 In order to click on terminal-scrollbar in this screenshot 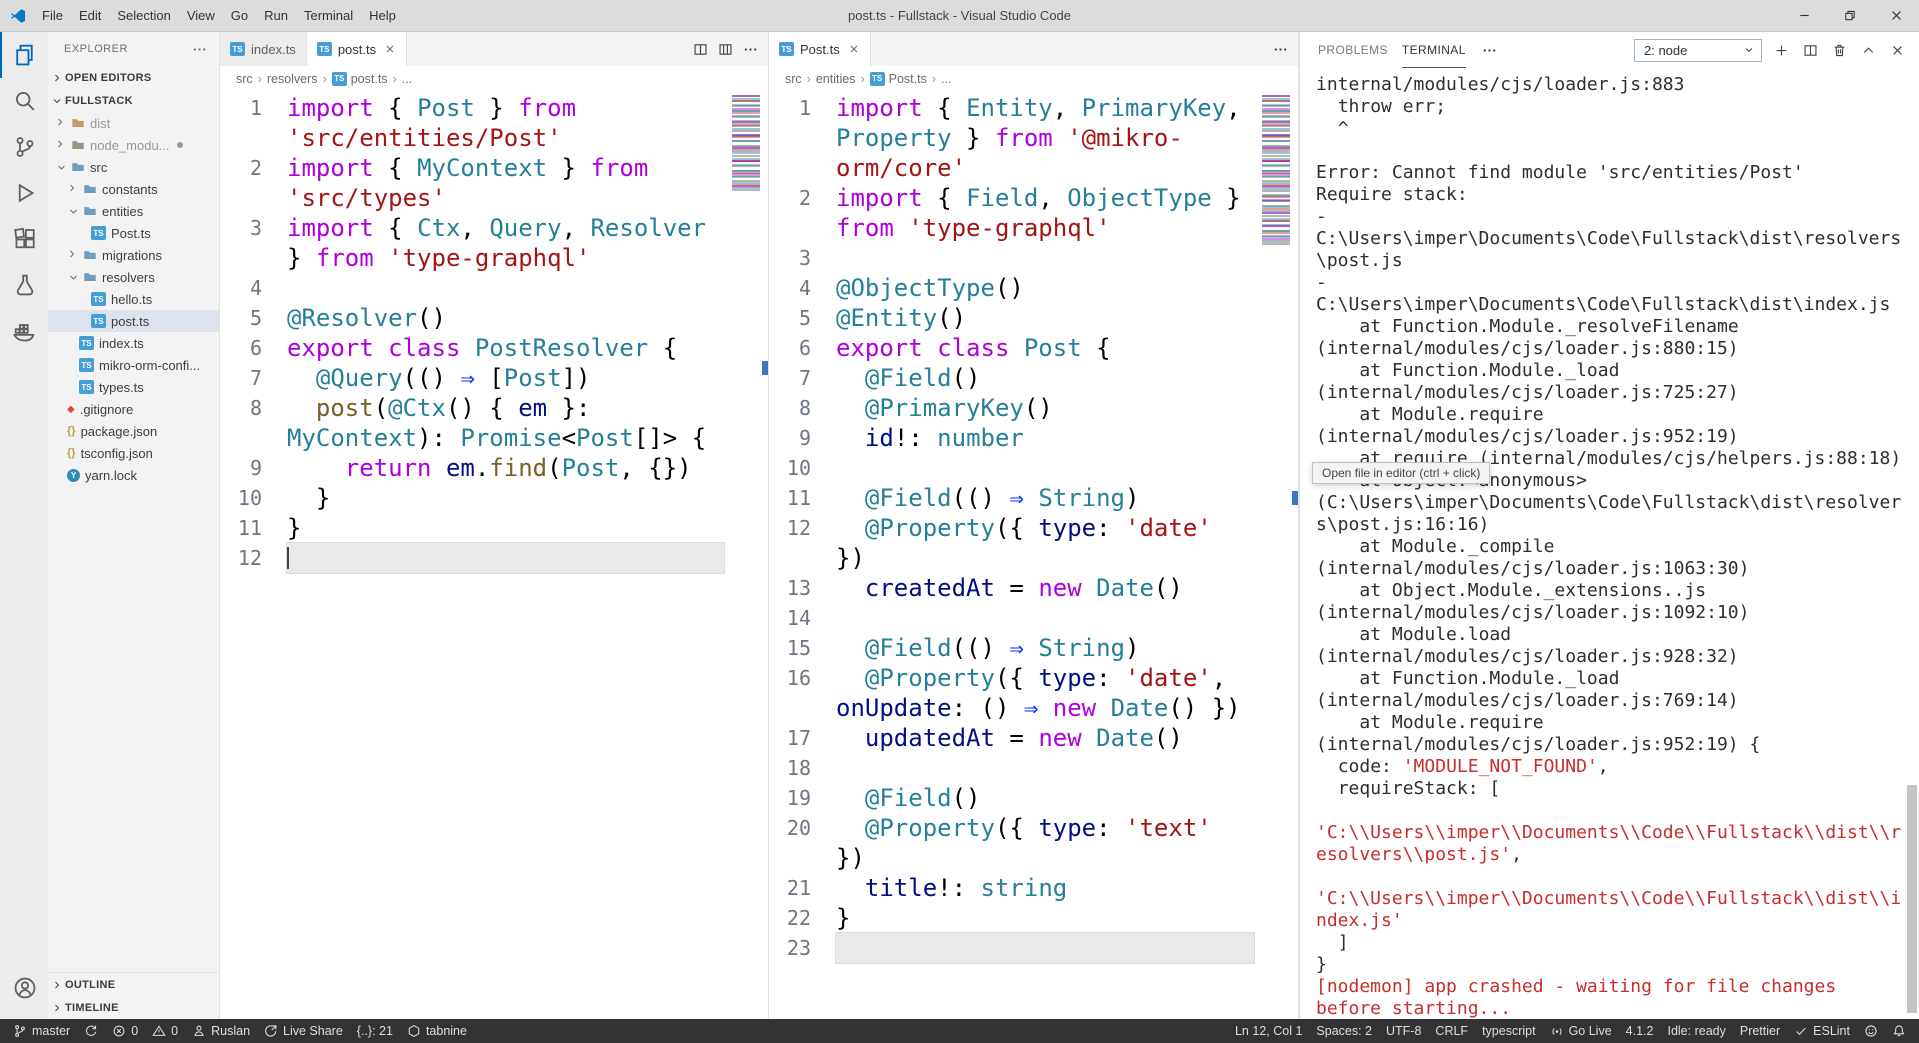, I will do `click(1912, 899)`.